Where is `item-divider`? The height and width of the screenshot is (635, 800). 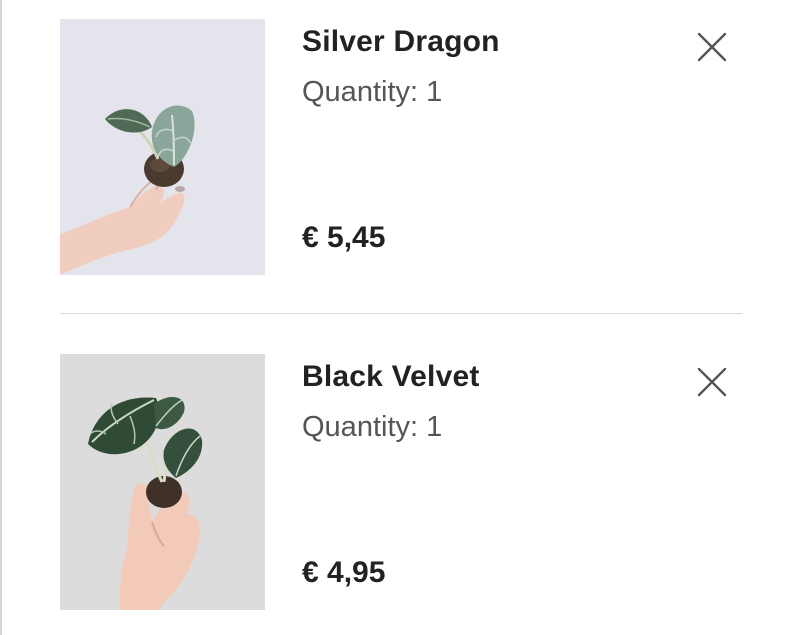 item-divider is located at coordinates (401, 313).